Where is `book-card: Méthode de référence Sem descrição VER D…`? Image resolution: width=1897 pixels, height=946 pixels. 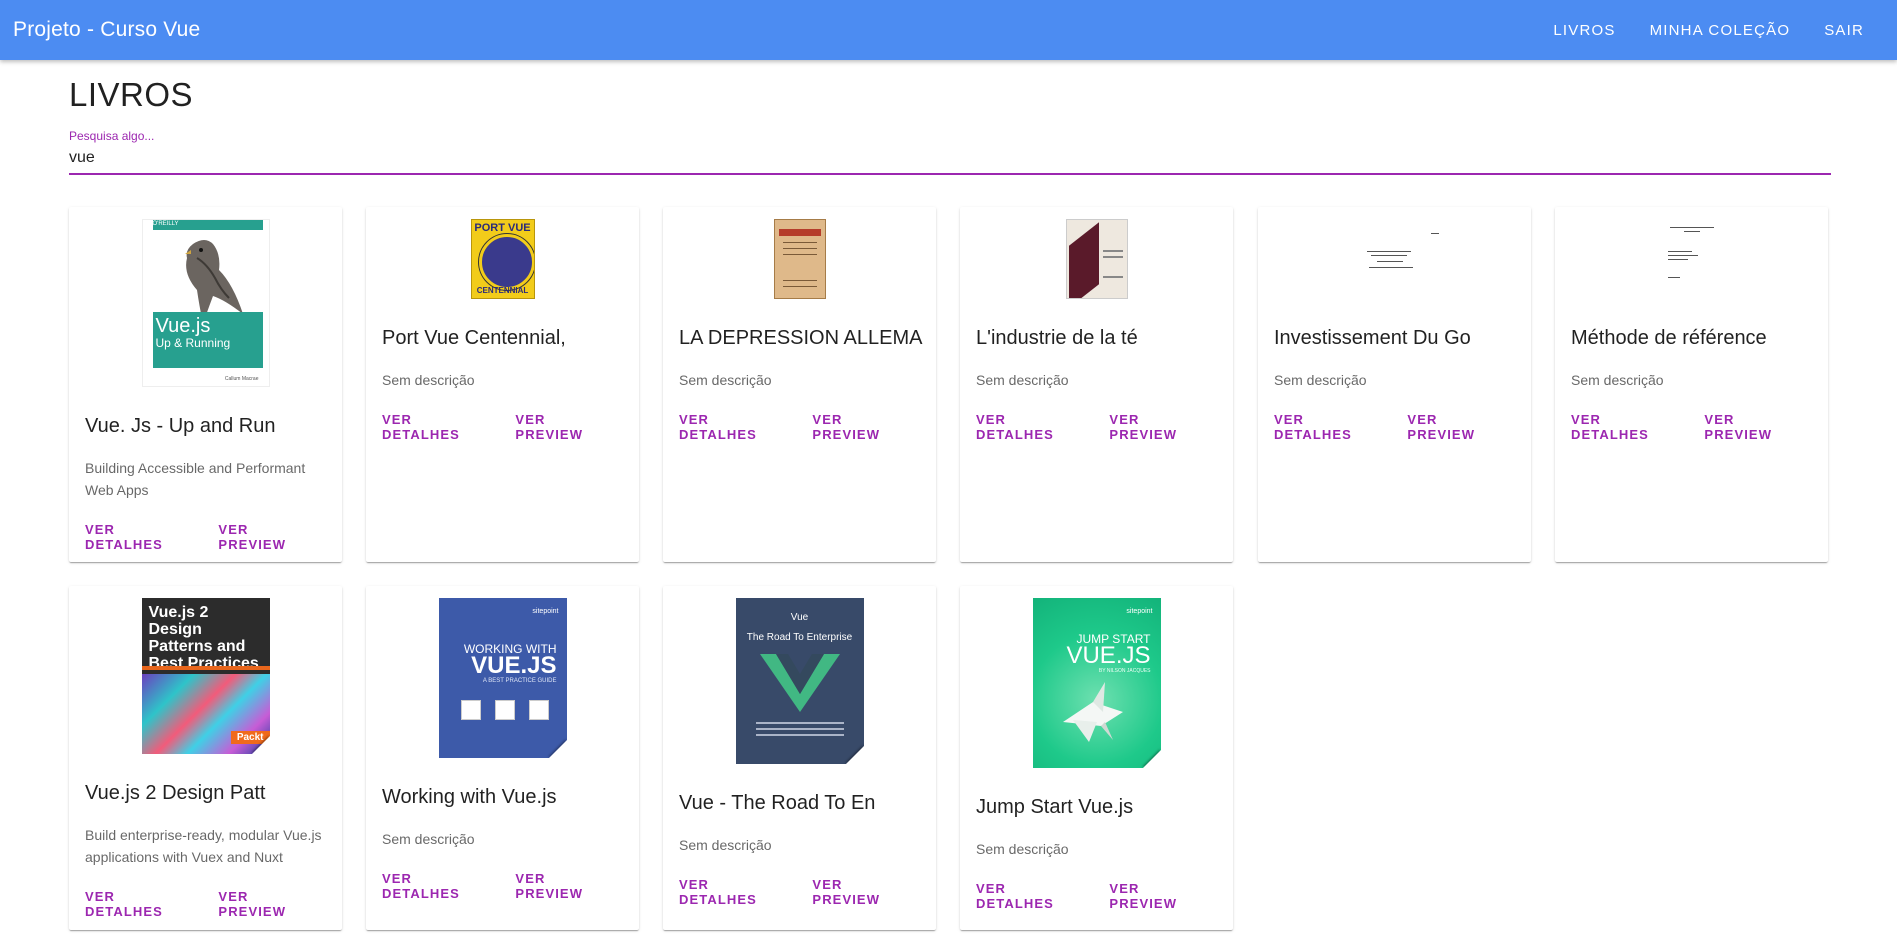 book-card: Méthode de référence Sem descrição VER D… is located at coordinates (1691, 384).